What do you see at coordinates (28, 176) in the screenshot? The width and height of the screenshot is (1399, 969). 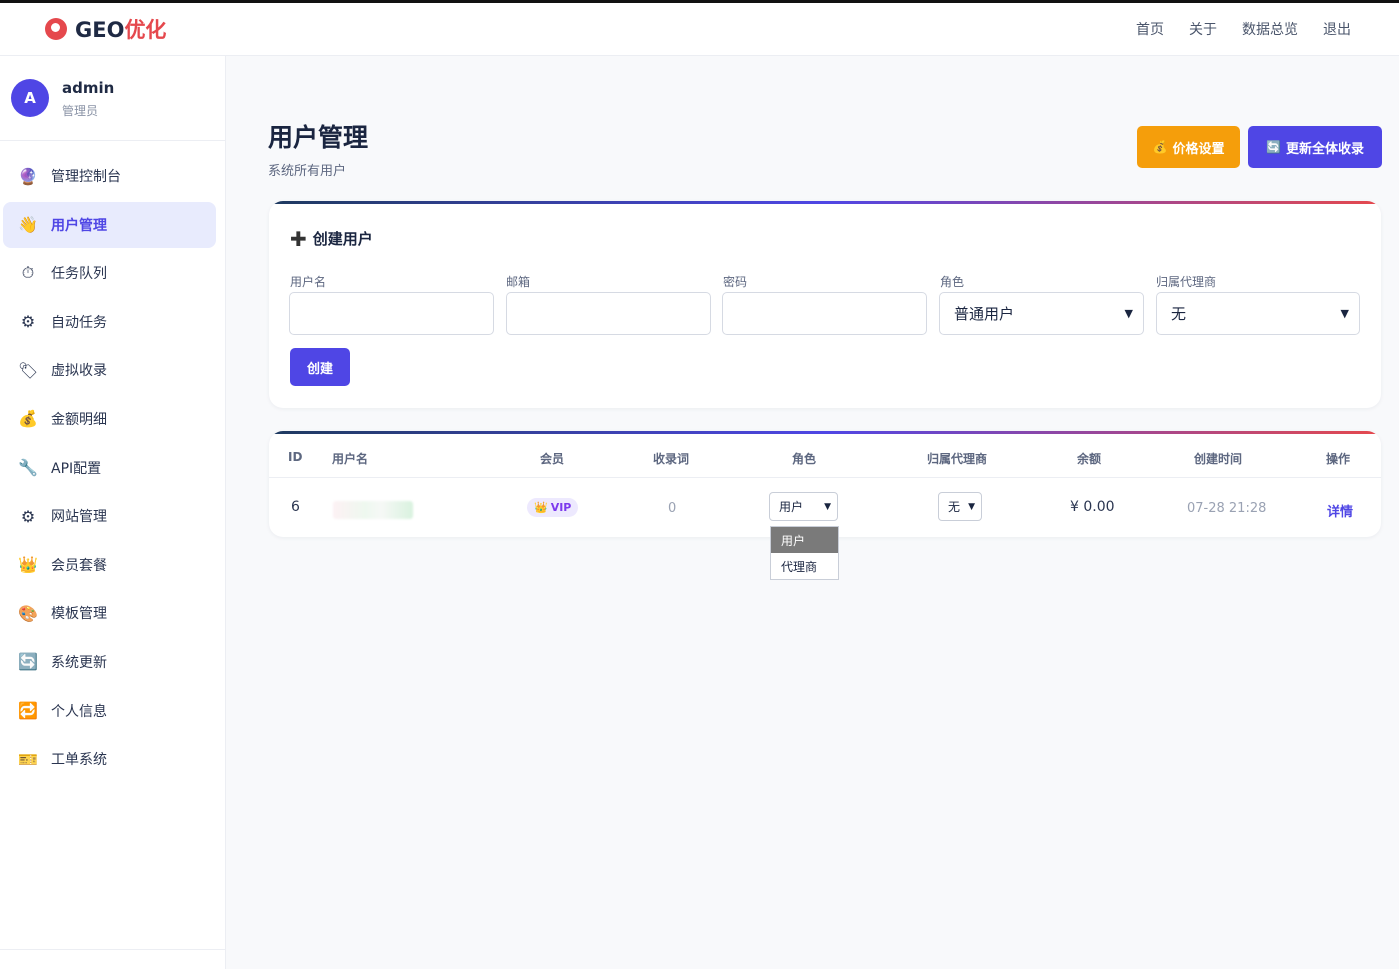 I see `crystal-ball-icon: 🔮` at bounding box center [28, 176].